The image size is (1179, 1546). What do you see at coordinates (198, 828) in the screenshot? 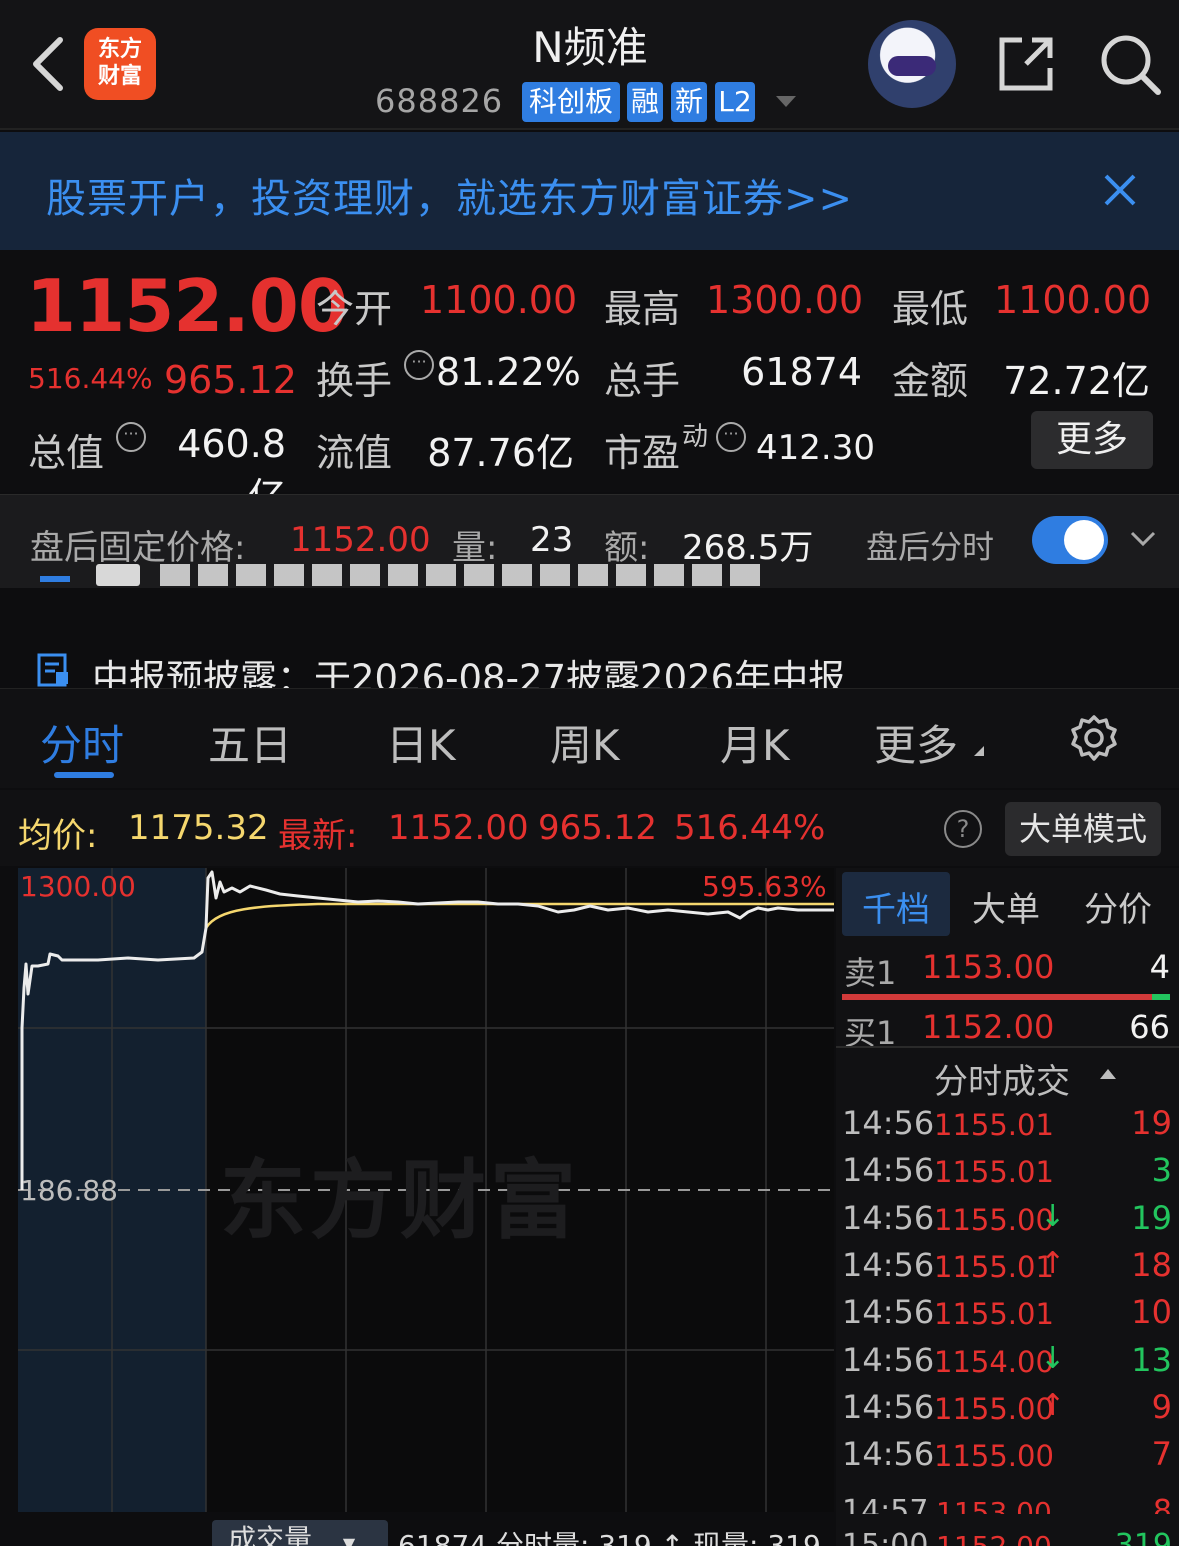
I see `avg-price-value: 1175.32` at bounding box center [198, 828].